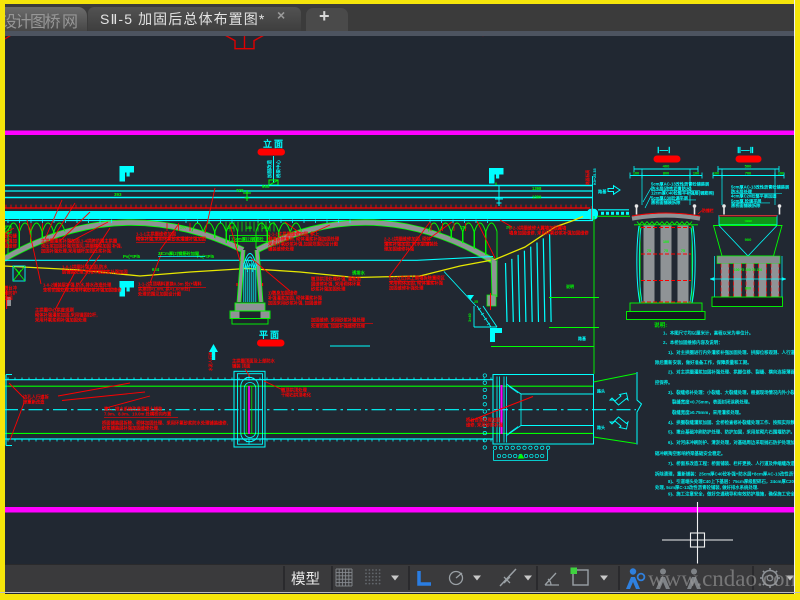 This screenshot has height=600, width=800. Describe the element at coordinates (724, 578) in the screenshot. I see `svg-text: www.cndao.com` at that location.